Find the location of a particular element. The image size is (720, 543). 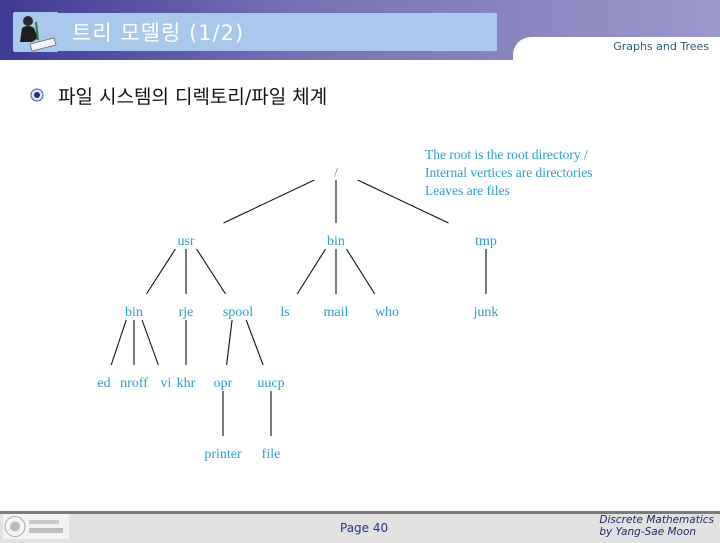

tree-note-3: Leaves are files is located at coordinates (467, 190).